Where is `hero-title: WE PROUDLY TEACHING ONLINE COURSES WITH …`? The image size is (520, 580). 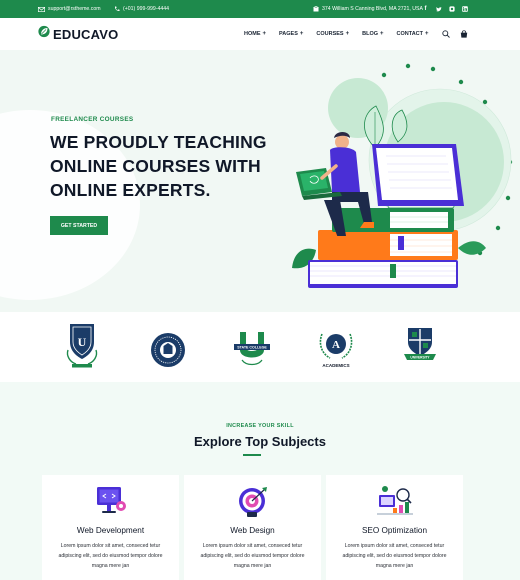 hero-title: WE PROUDLY TEACHING ONLINE COURSES WITH … is located at coordinates (170, 166).